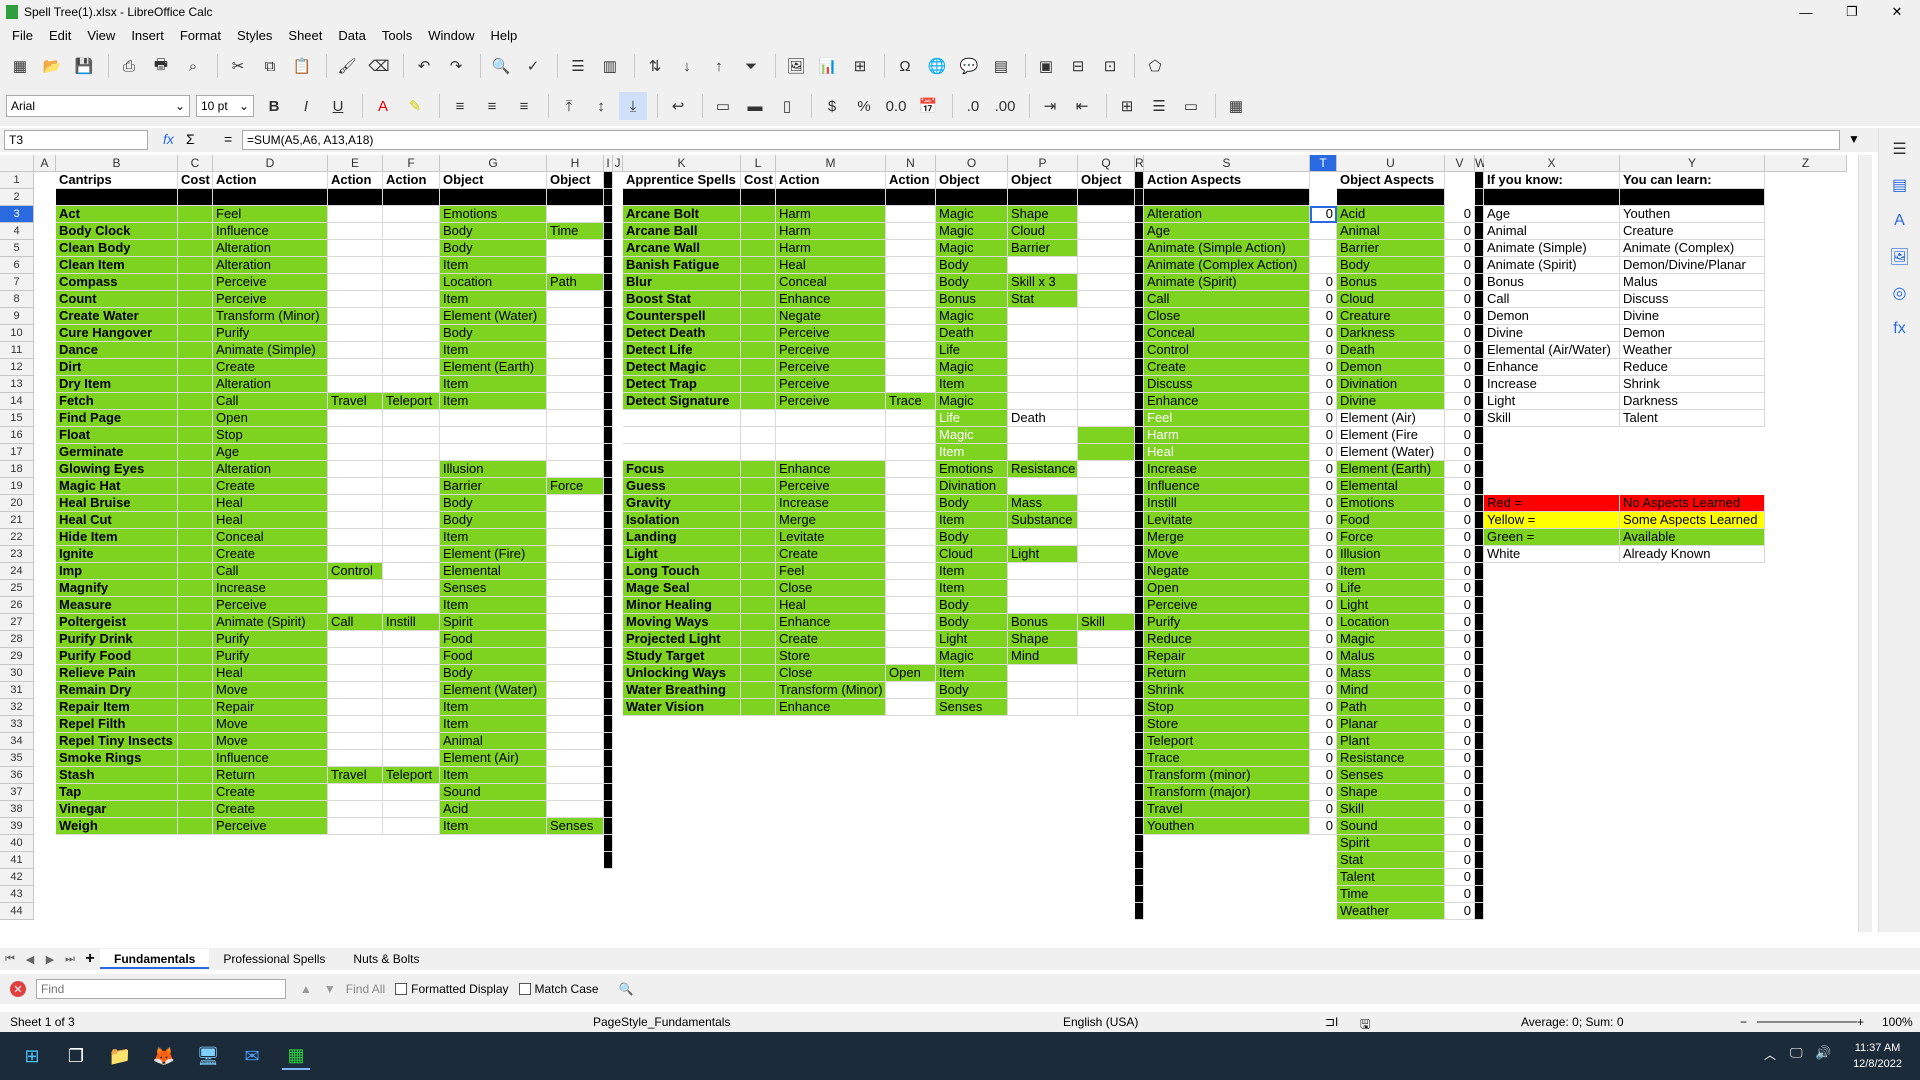 The width and height of the screenshot is (1920, 1080). What do you see at coordinates (1227, 707) in the screenshot?
I see `action-aspect: Stop` at bounding box center [1227, 707].